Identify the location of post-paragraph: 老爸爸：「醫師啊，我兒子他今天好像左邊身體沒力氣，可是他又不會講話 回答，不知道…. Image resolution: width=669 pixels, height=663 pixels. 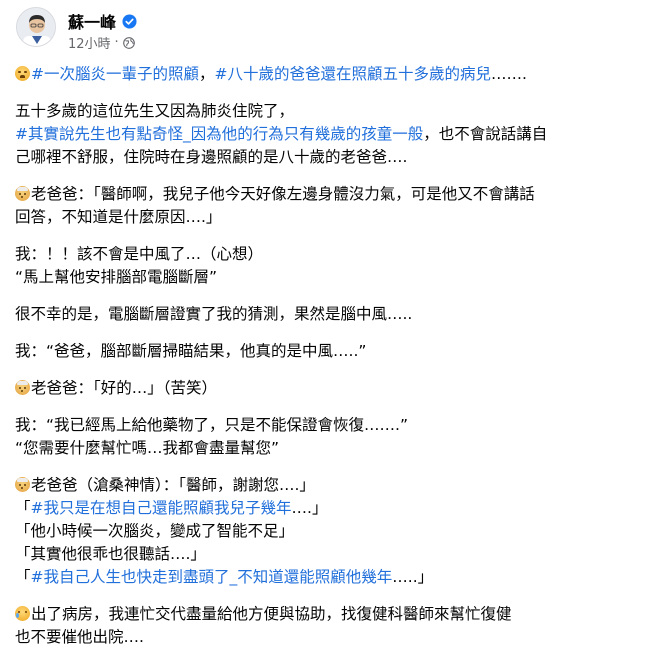
(275, 205).